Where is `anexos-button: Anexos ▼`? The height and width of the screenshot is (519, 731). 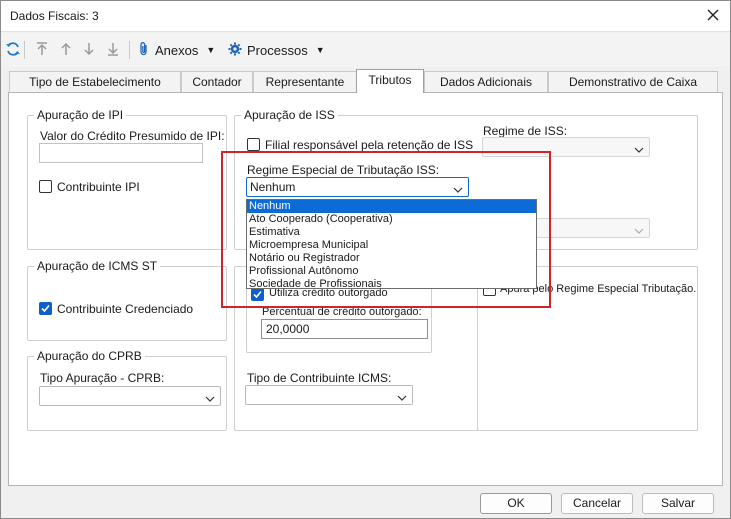
anexos-button: Anexos ▼ is located at coordinates (176, 50).